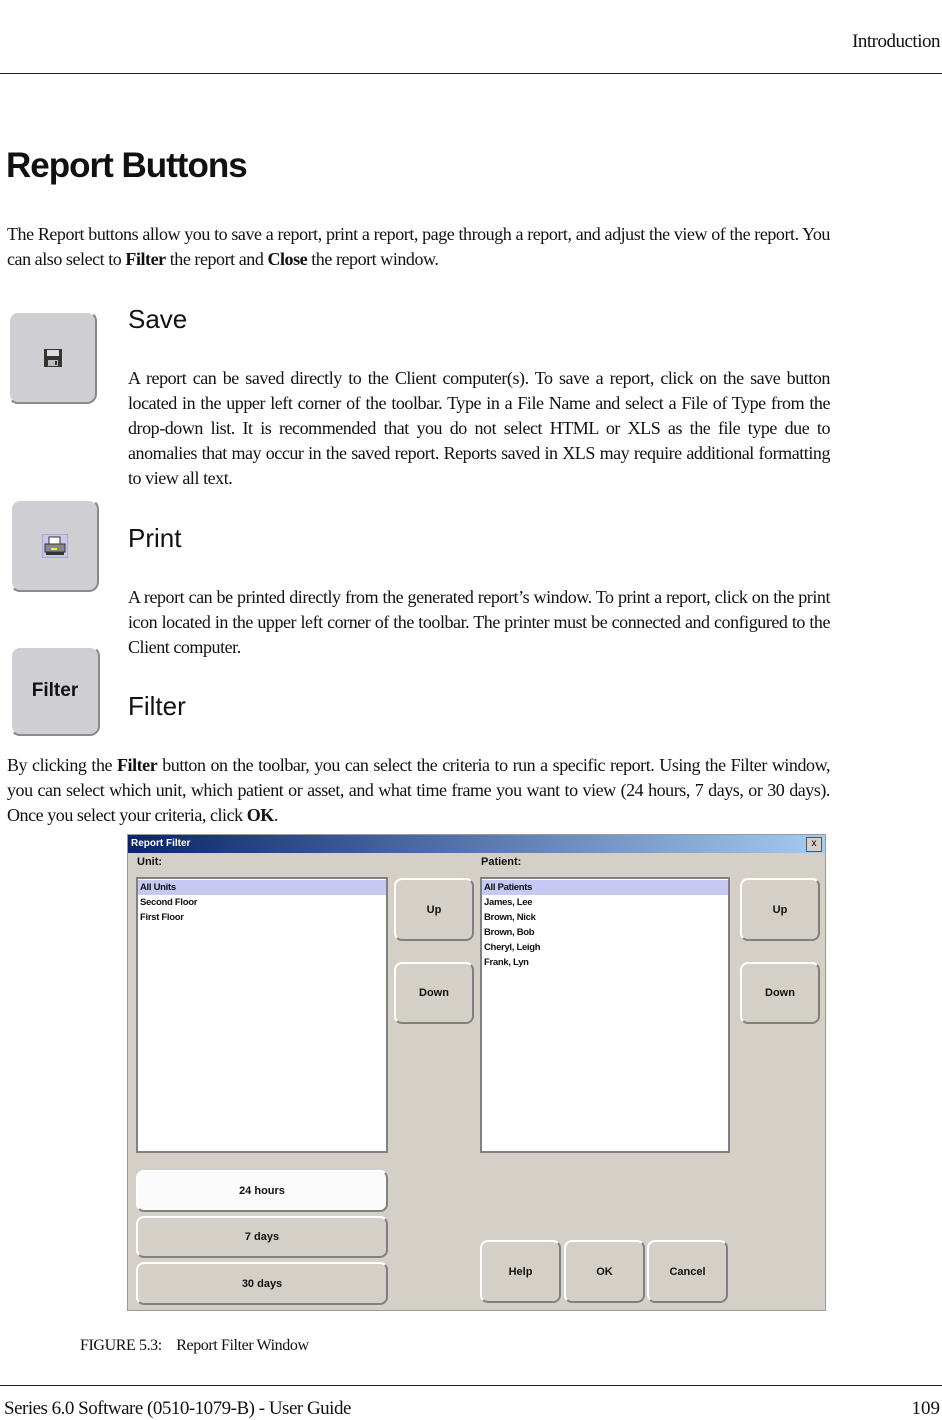 The image size is (942, 1420). Describe the element at coordinates (605, 947) in the screenshot. I see `list-item: Cheryl, Leigh` at that location.